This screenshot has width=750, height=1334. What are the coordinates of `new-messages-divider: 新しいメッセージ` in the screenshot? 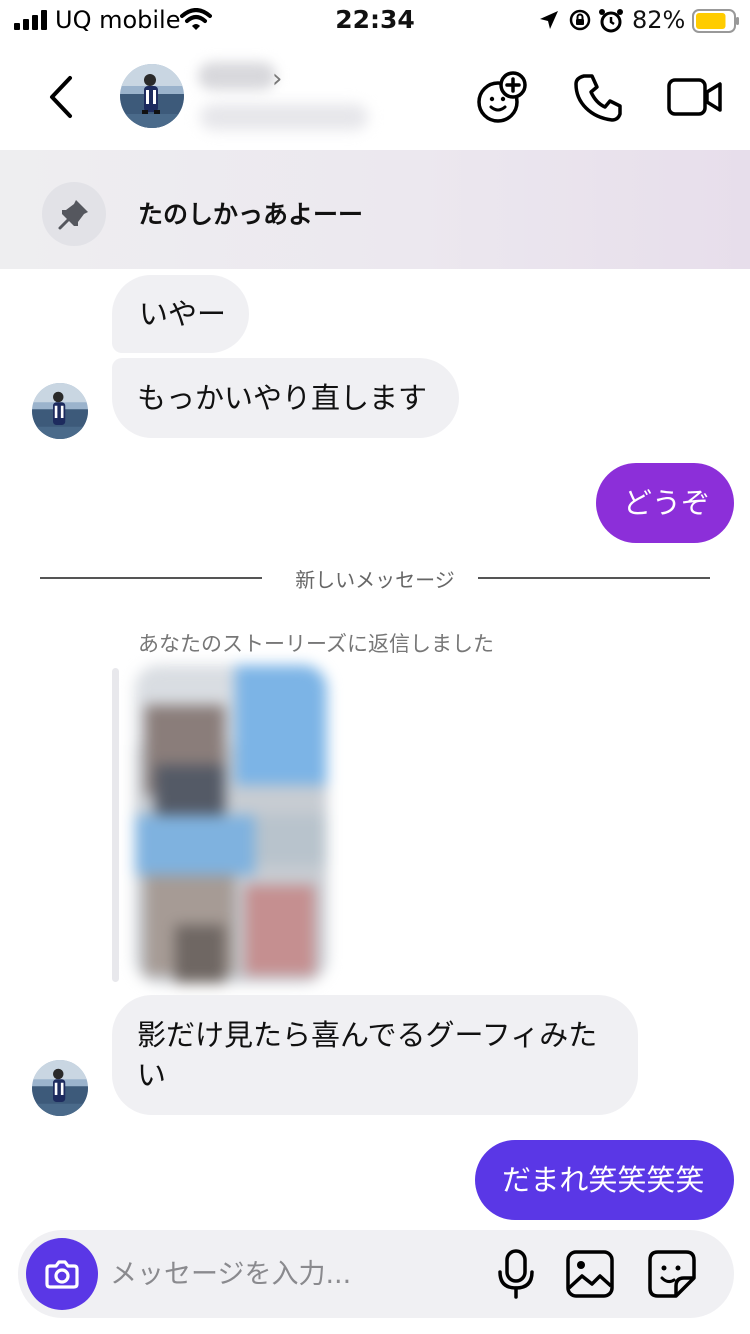 It's located at (375, 580).